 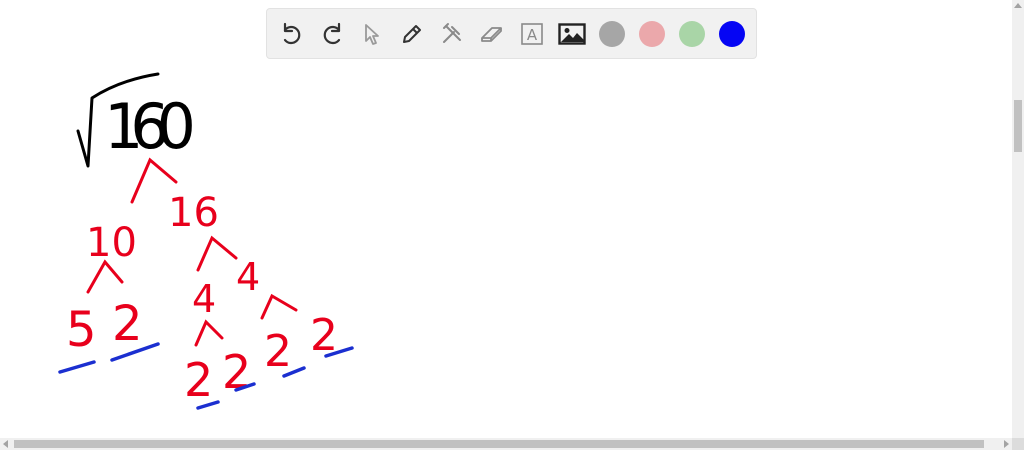 What do you see at coordinates (198, 380) in the screenshot?
I see `factor-2b: 2` at bounding box center [198, 380].